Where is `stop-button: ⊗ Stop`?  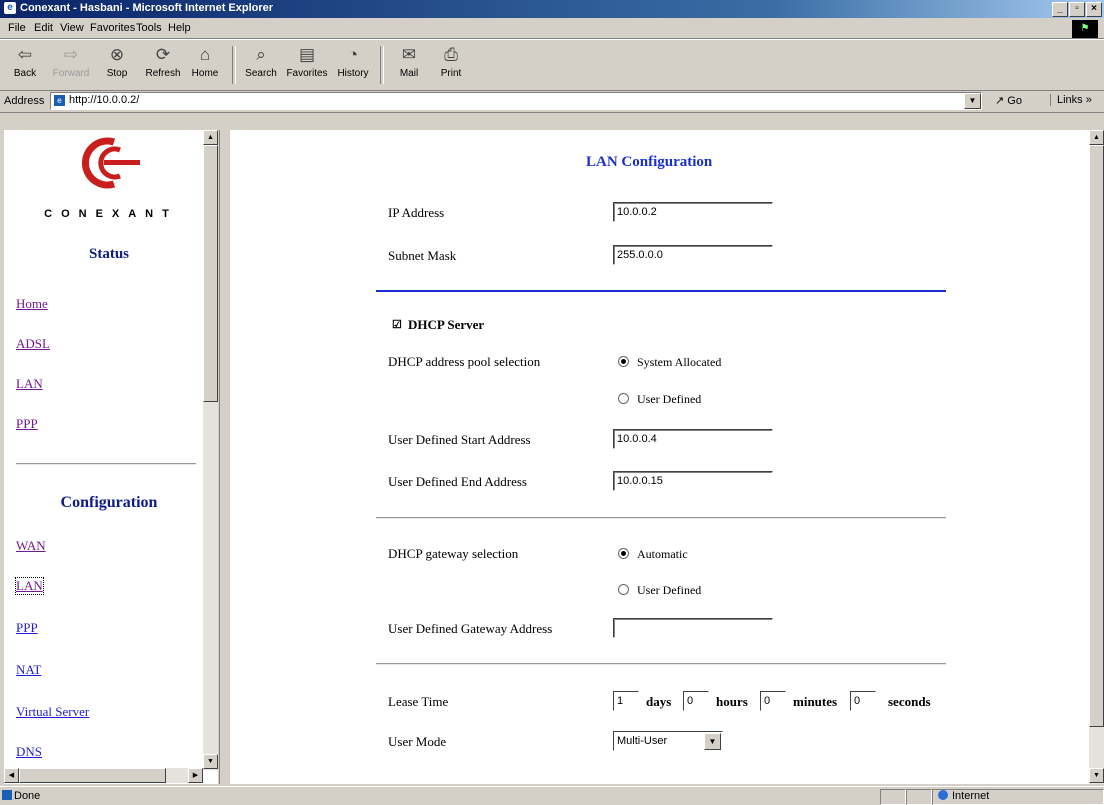
stop-button: ⊗ Stop is located at coordinates (117, 61).